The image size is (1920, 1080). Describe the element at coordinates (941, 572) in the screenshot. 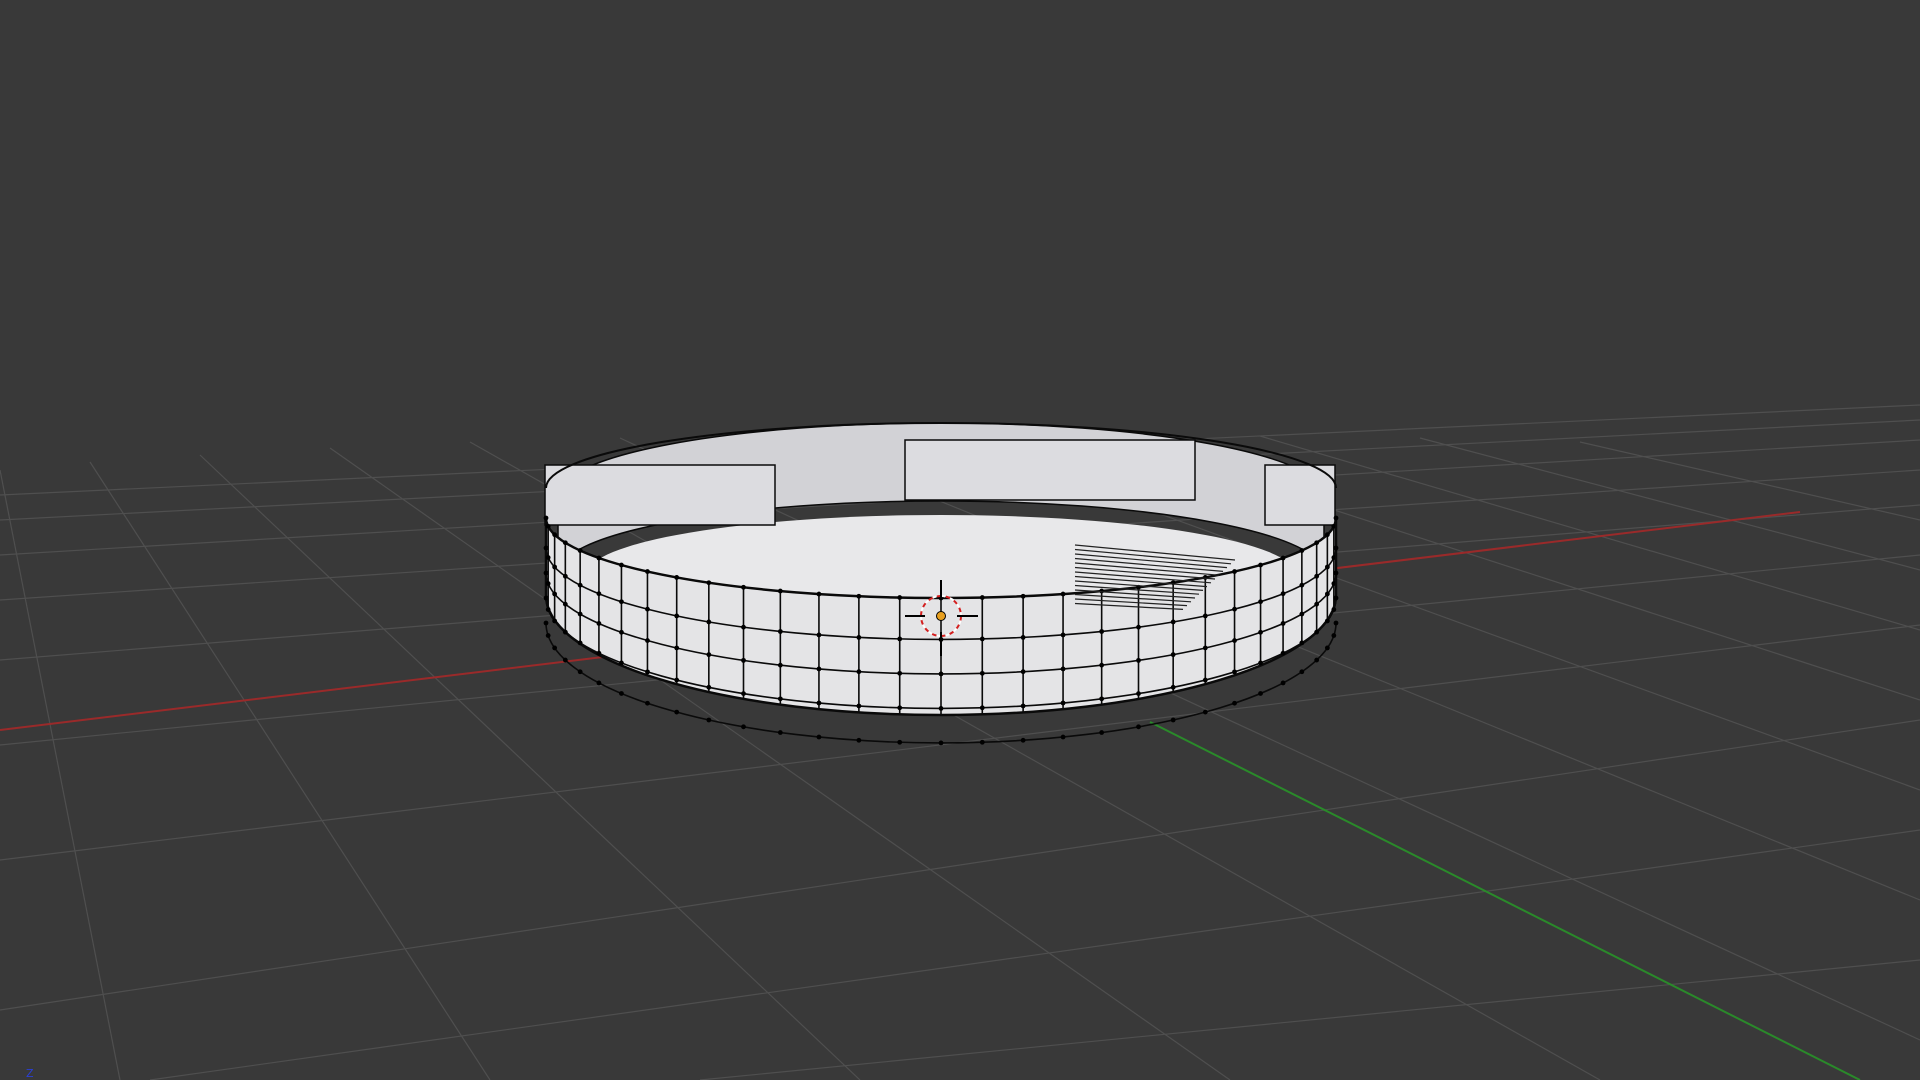

I see `ring-mesh-object` at that location.